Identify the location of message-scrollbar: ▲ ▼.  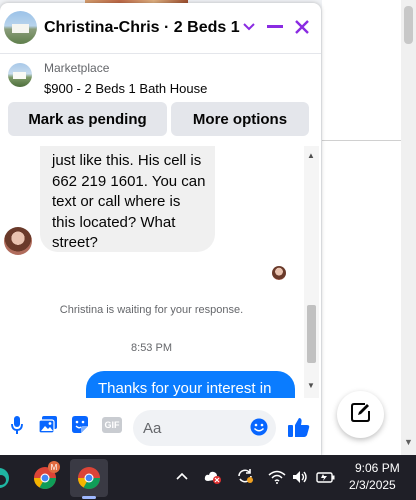
(311, 272).